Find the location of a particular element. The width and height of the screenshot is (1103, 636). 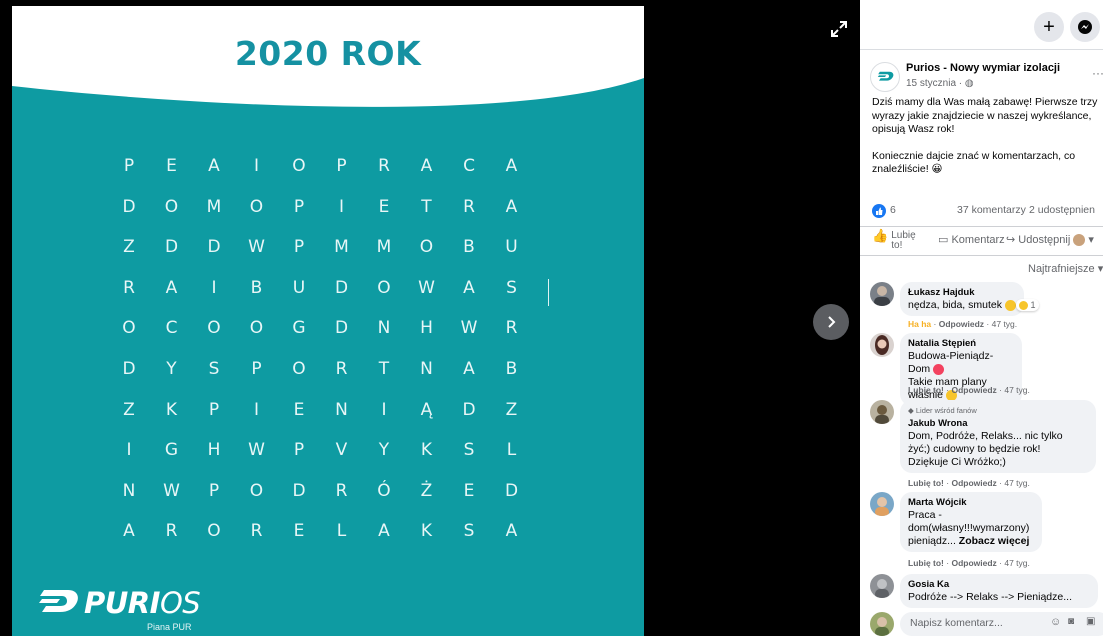

expand-icon is located at coordinates (839, 29).